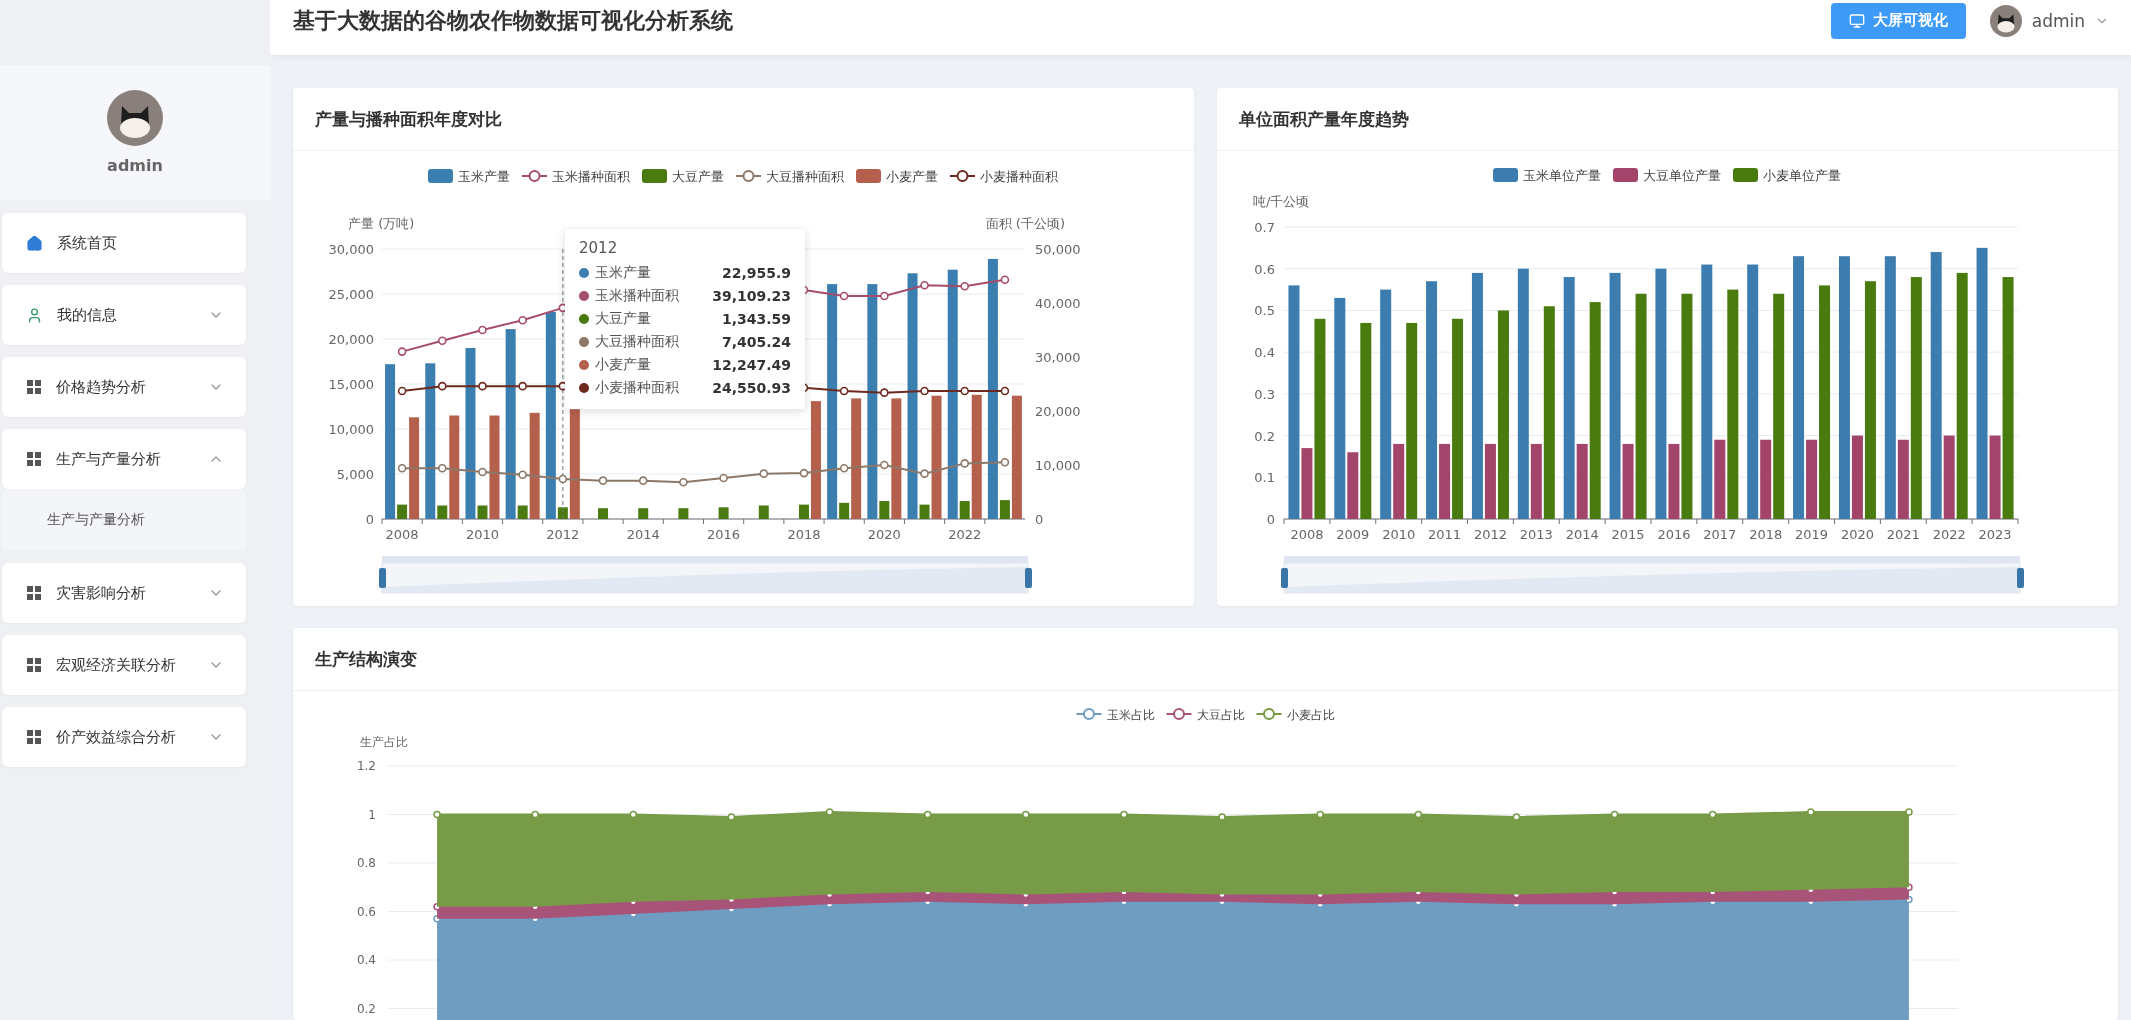 This screenshot has height=1020, width=2131. What do you see at coordinates (743, 119) in the screenshot?
I see `card-title: 产量与播种面积年度对比` at bounding box center [743, 119].